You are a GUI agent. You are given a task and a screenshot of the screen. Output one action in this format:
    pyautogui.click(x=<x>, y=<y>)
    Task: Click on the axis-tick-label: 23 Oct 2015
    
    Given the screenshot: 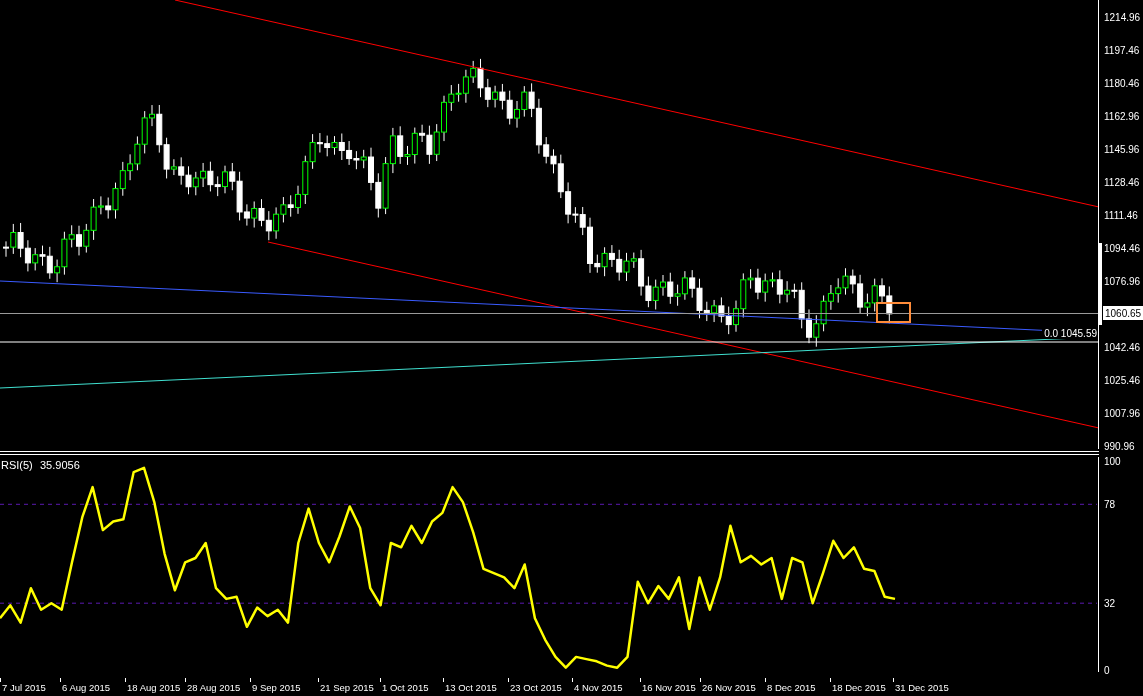 What is the action you would take?
    pyautogui.click(x=536, y=687)
    